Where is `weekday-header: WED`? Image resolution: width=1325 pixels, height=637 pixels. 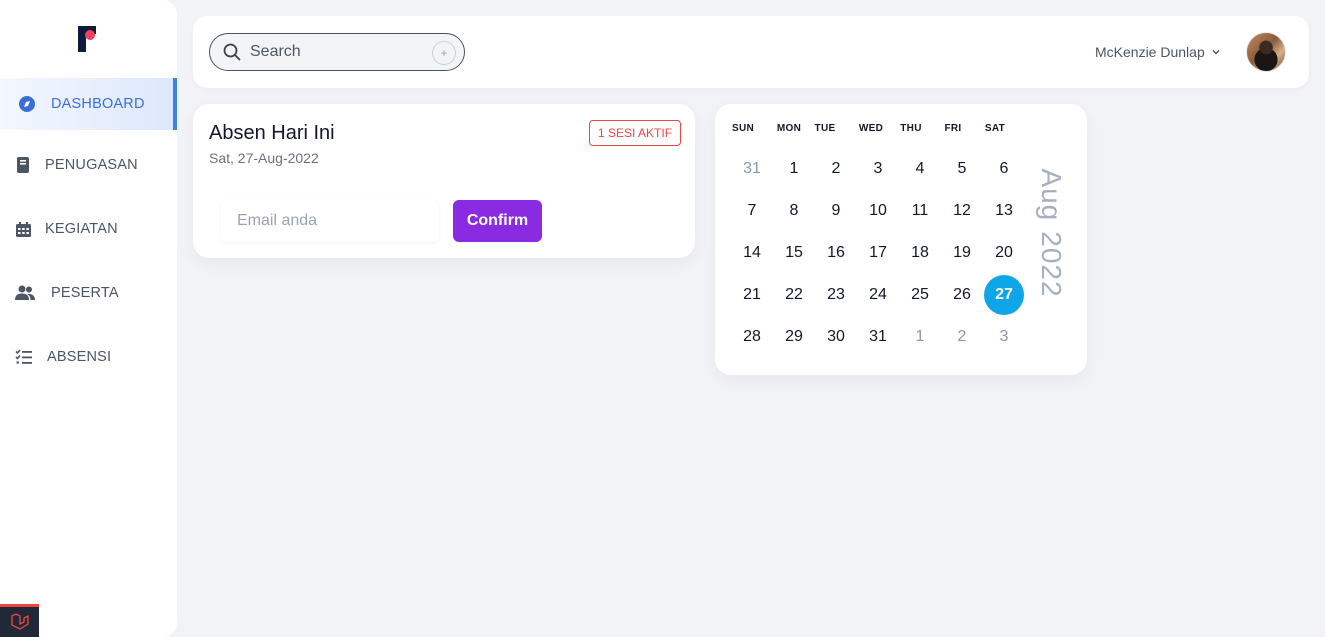
weekday-header: WED is located at coordinates (871, 128).